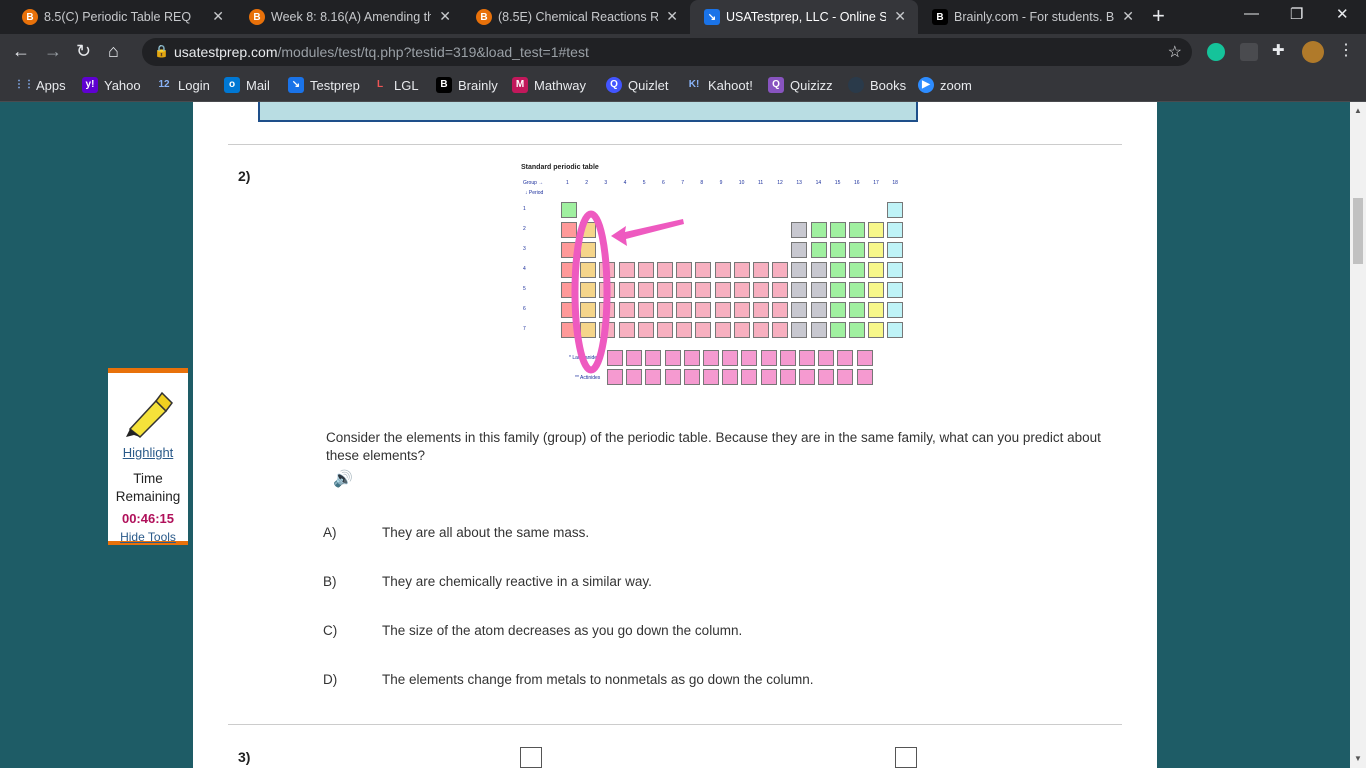 Image resolution: width=1366 pixels, height=768 pixels. What do you see at coordinates (1249, 52) in the screenshot?
I see `extension-icon` at bounding box center [1249, 52].